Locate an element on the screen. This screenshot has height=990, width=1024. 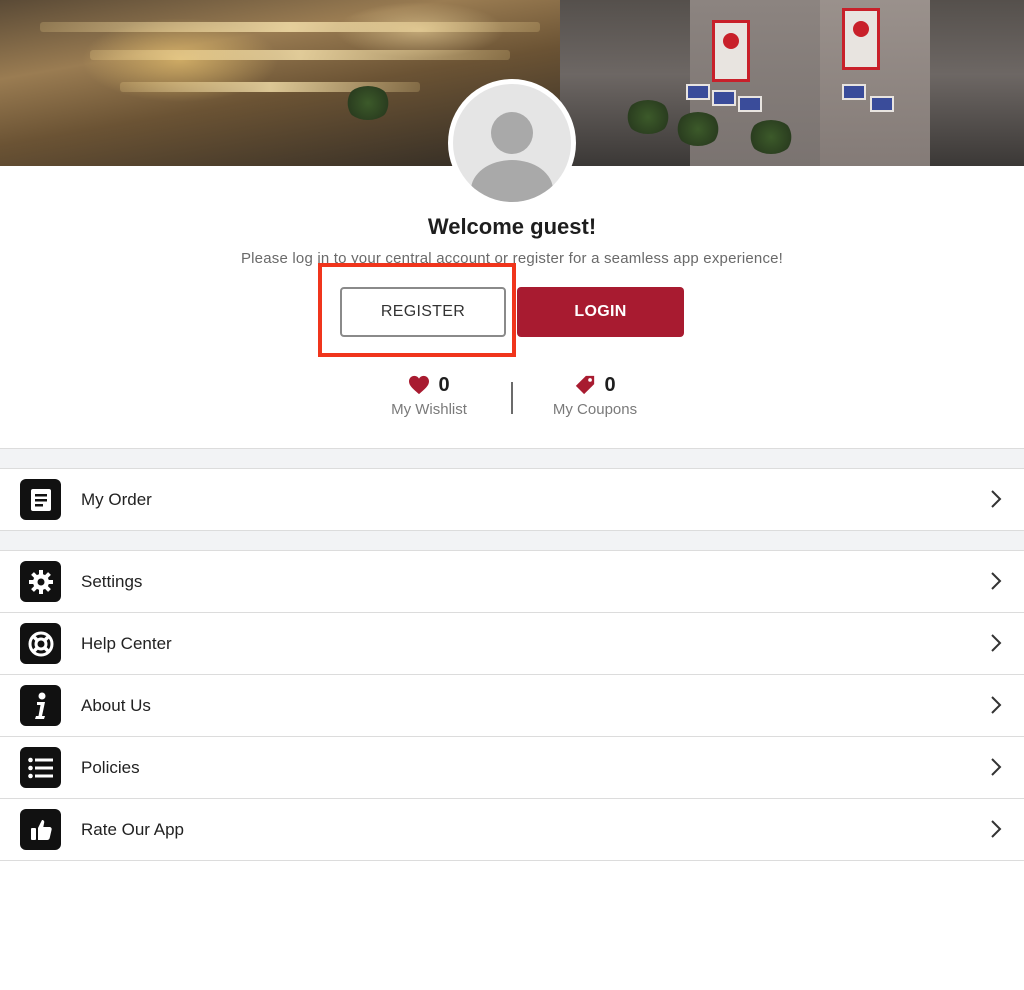
register-button: REGISTER is located at coordinates (423, 312).